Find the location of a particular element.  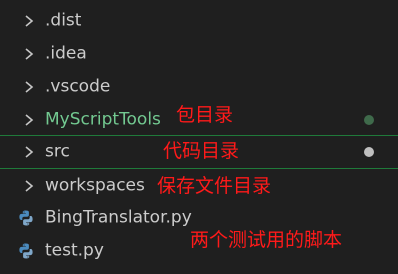

tree-item-vscode: .vscode is located at coordinates (199, 86).